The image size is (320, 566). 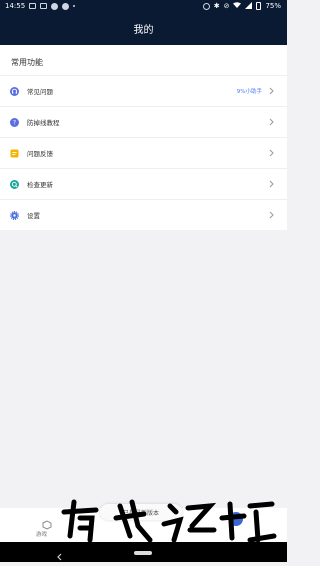 What do you see at coordinates (27, 62) in the screenshot?
I see `section-title: 常用功能` at bounding box center [27, 62].